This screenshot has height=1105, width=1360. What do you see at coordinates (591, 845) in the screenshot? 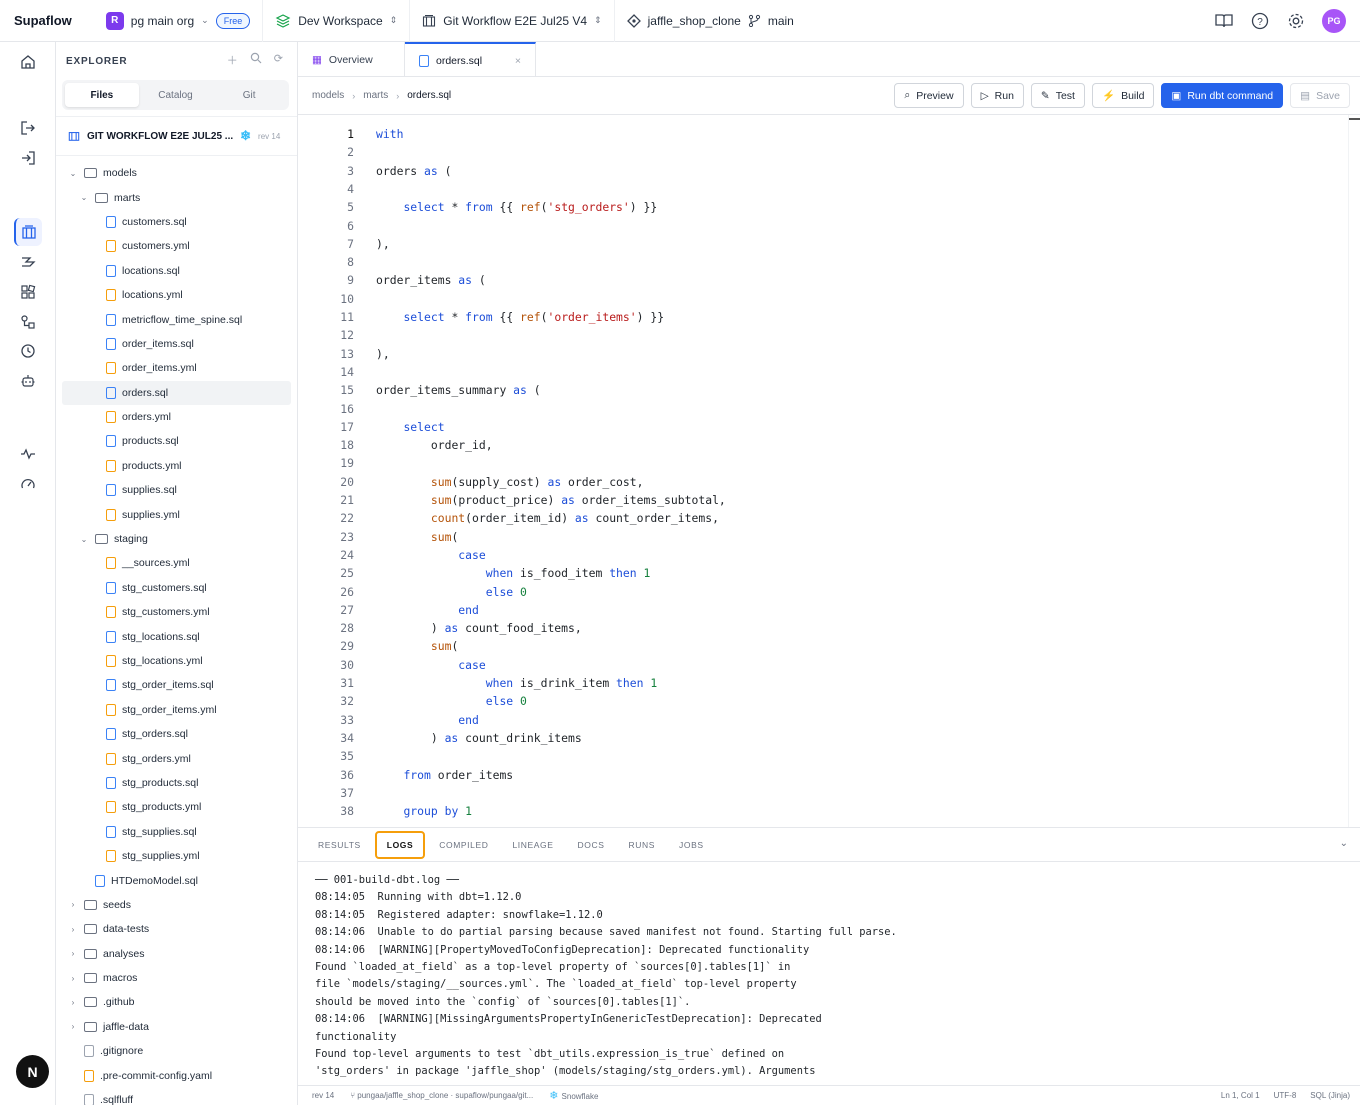
I see `panel-tab-docs: DOCS` at bounding box center [591, 845].